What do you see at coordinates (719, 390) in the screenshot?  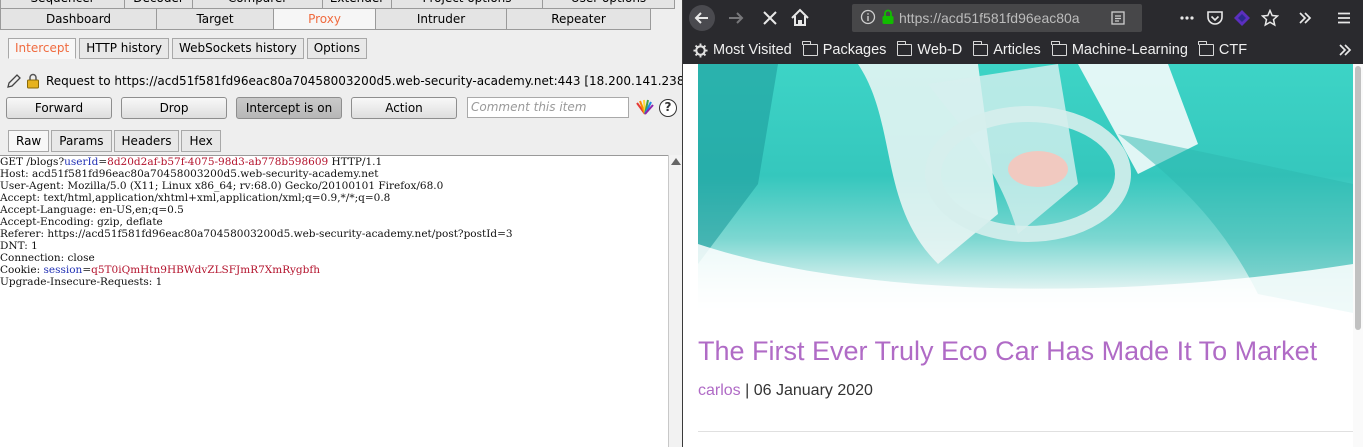 I see `author-link: carlos` at bounding box center [719, 390].